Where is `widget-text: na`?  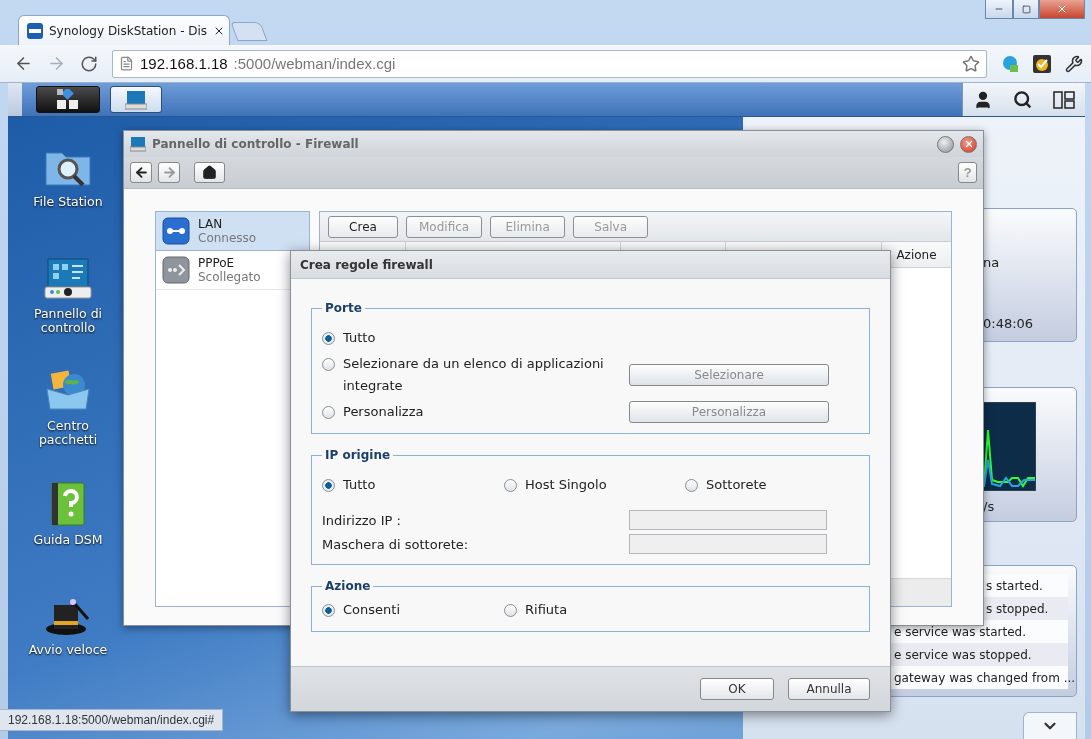
widget-text: na is located at coordinates (991, 262).